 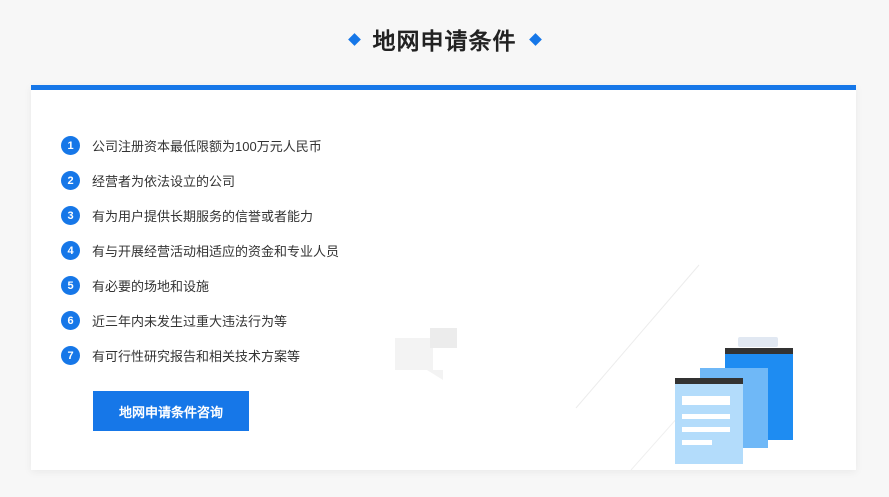 I want to click on list-item: 1 公司注册资本最低限额为100万元人民币, so click(x=200, y=145).